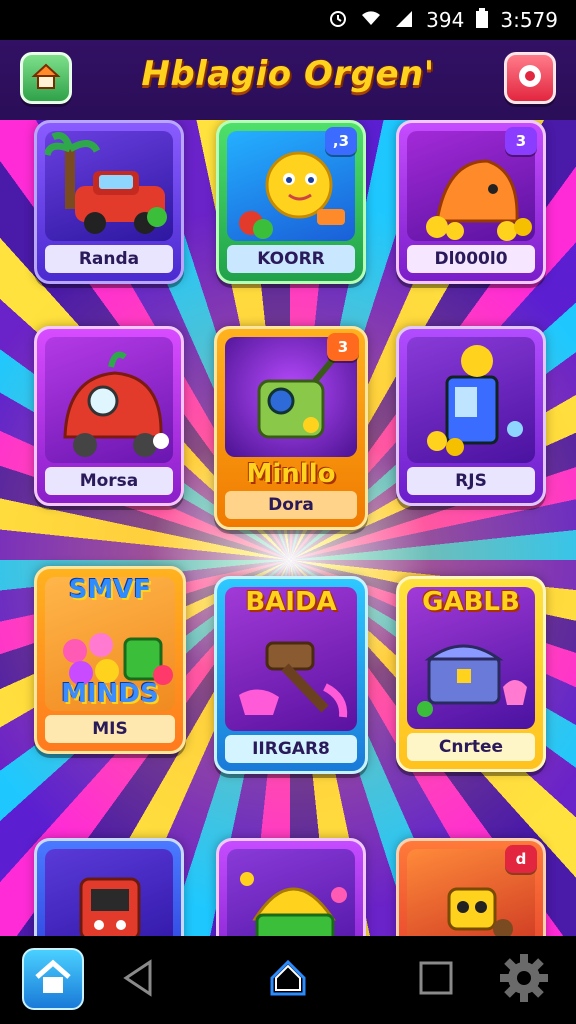 This screenshot has width=576, height=1024. I want to click on nav-back-button, so click(138, 980).